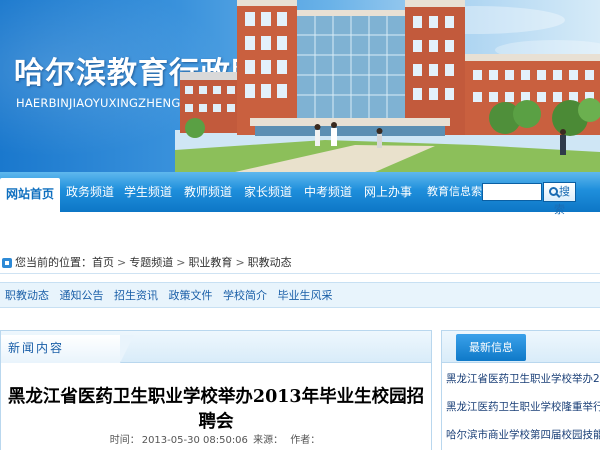 This screenshot has height=450, width=600. Describe the element at coordinates (90, 192) in the screenshot. I see `nav-item-government: 政务频道` at that location.